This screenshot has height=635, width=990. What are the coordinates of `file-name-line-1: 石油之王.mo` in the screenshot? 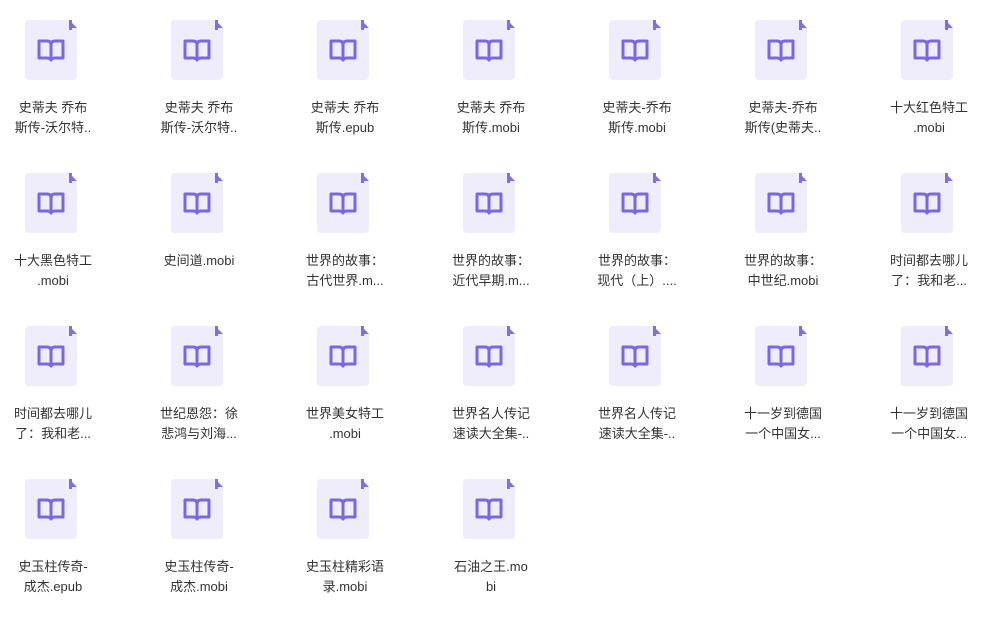 It's located at (491, 566).